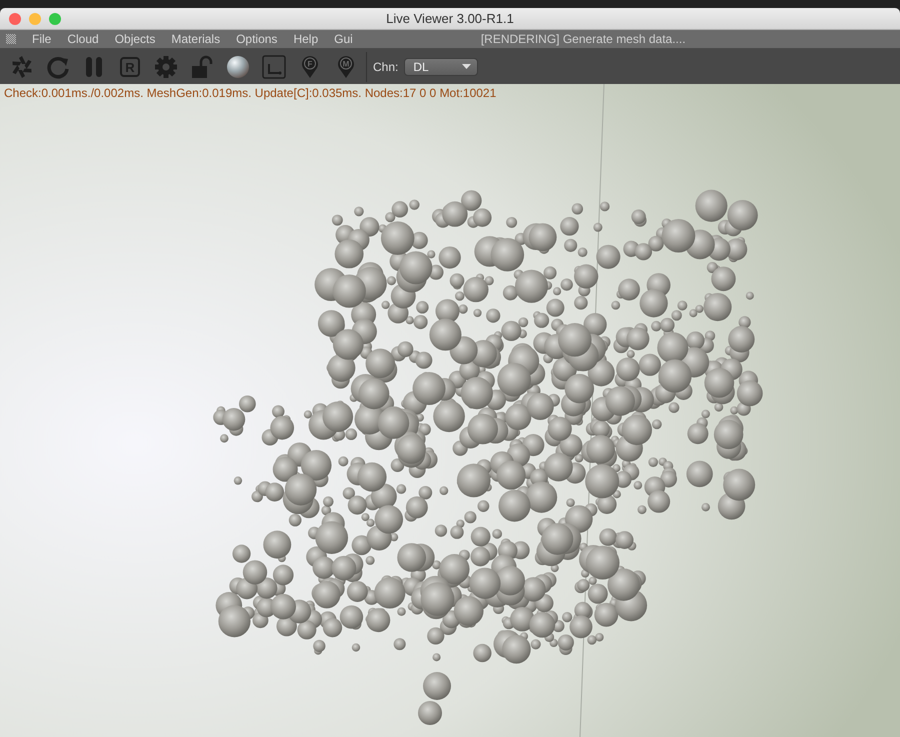  What do you see at coordinates (305, 39) in the screenshot?
I see `menu-item: Help` at bounding box center [305, 39].